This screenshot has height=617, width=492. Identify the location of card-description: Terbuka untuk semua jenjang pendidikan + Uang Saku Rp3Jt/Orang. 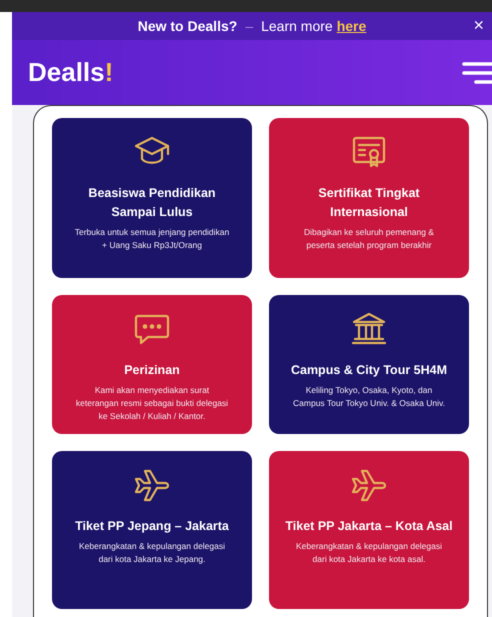
(152, 239).